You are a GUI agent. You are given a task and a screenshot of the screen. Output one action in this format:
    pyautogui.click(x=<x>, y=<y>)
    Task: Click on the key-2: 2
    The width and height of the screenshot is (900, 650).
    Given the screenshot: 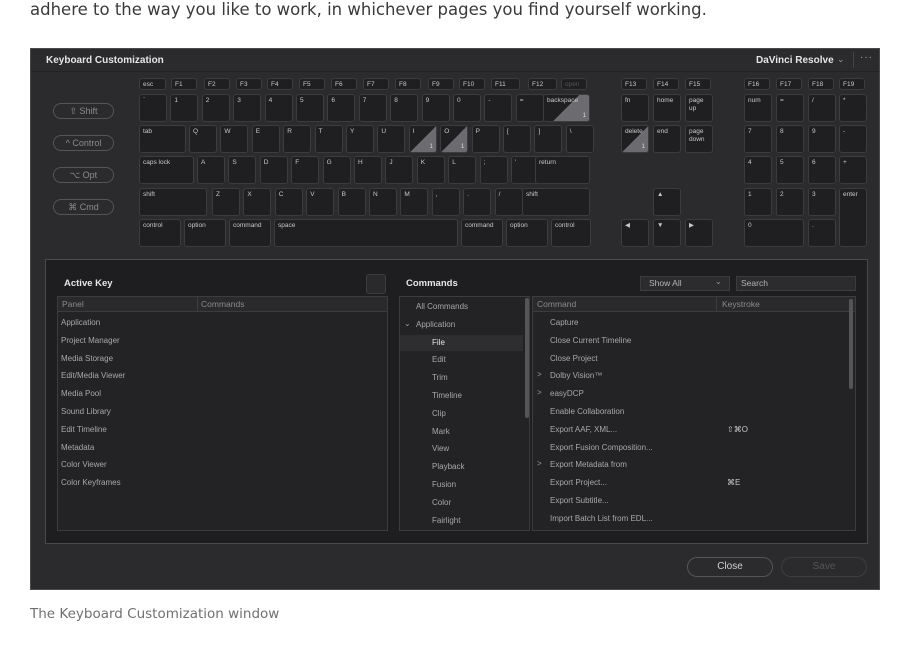 What is the action you would take?
    pyautogui.click(x=215, y=108)
    